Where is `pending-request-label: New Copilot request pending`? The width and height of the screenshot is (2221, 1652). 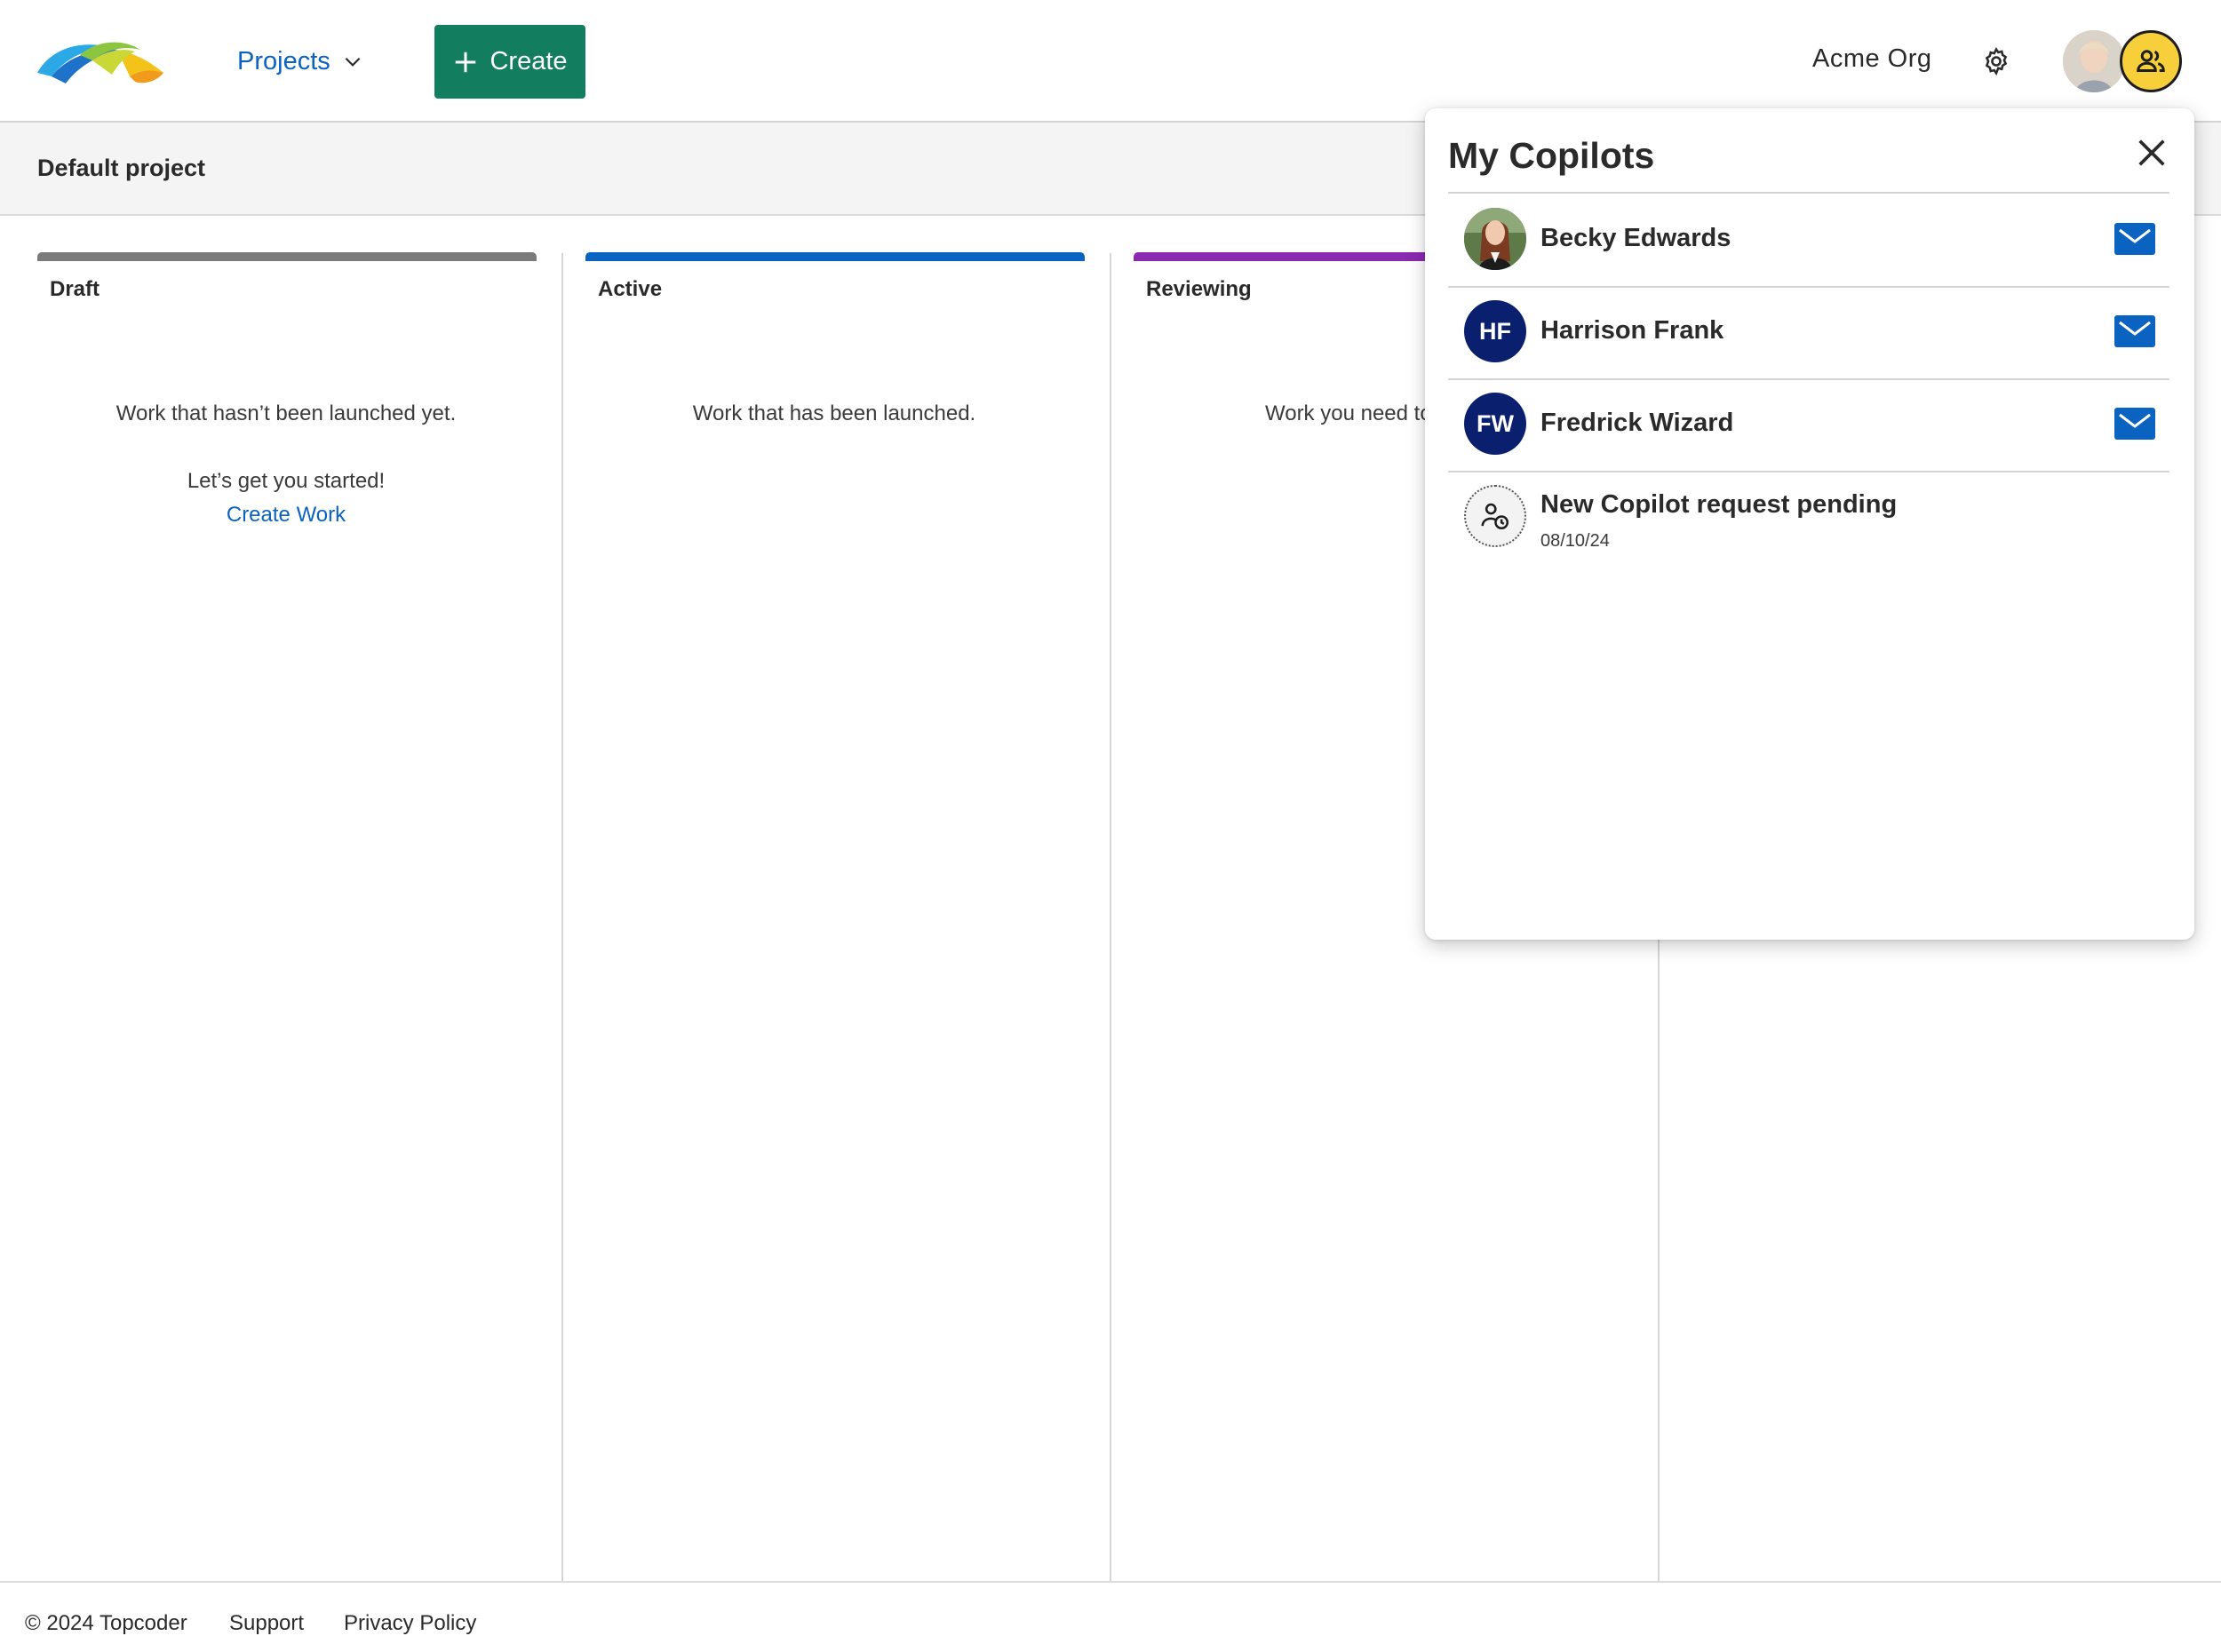
pending-request-label: New Copilot request pending is located at coordinates (1719, 504).